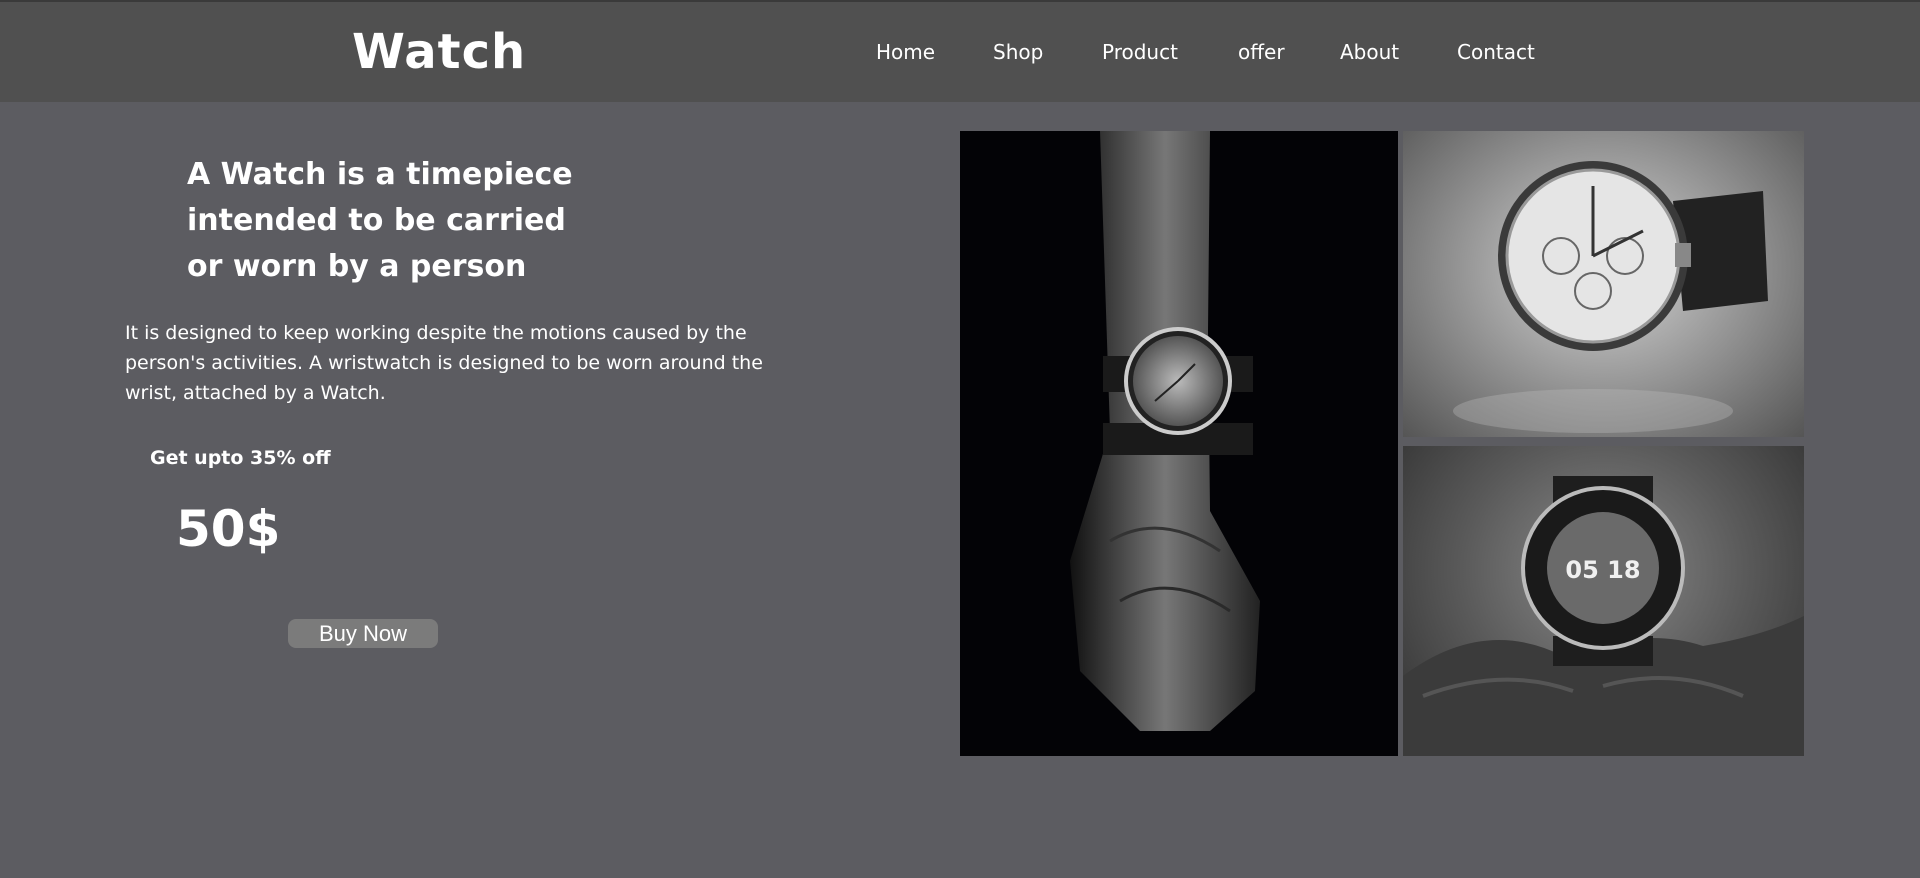 The width and height of the screenshot is (1920, 878). Describe the element at coordinates (1140, 52) in the screenshot. I see `nav-product: Product` at that location.